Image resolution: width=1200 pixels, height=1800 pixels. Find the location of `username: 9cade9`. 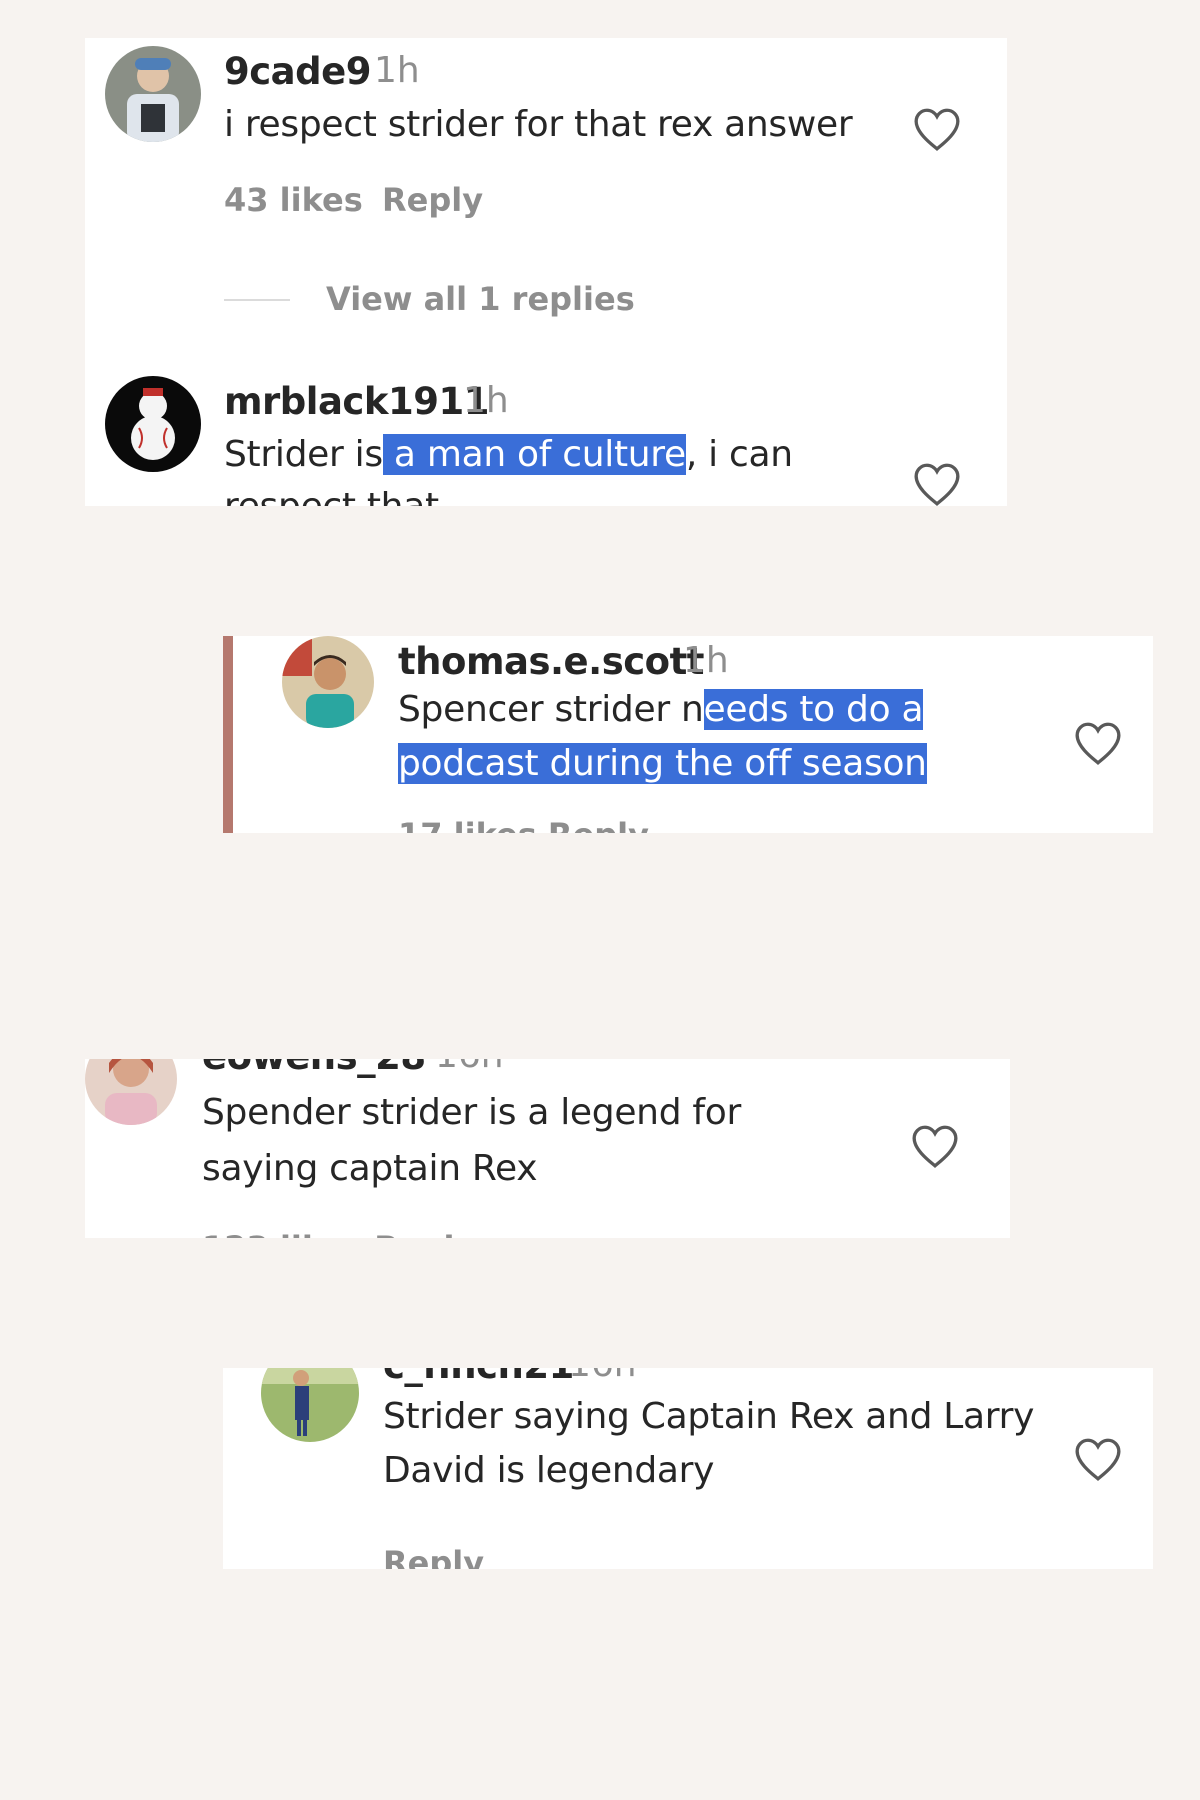

username: 9cade9 is located at coordinates (297, 71).